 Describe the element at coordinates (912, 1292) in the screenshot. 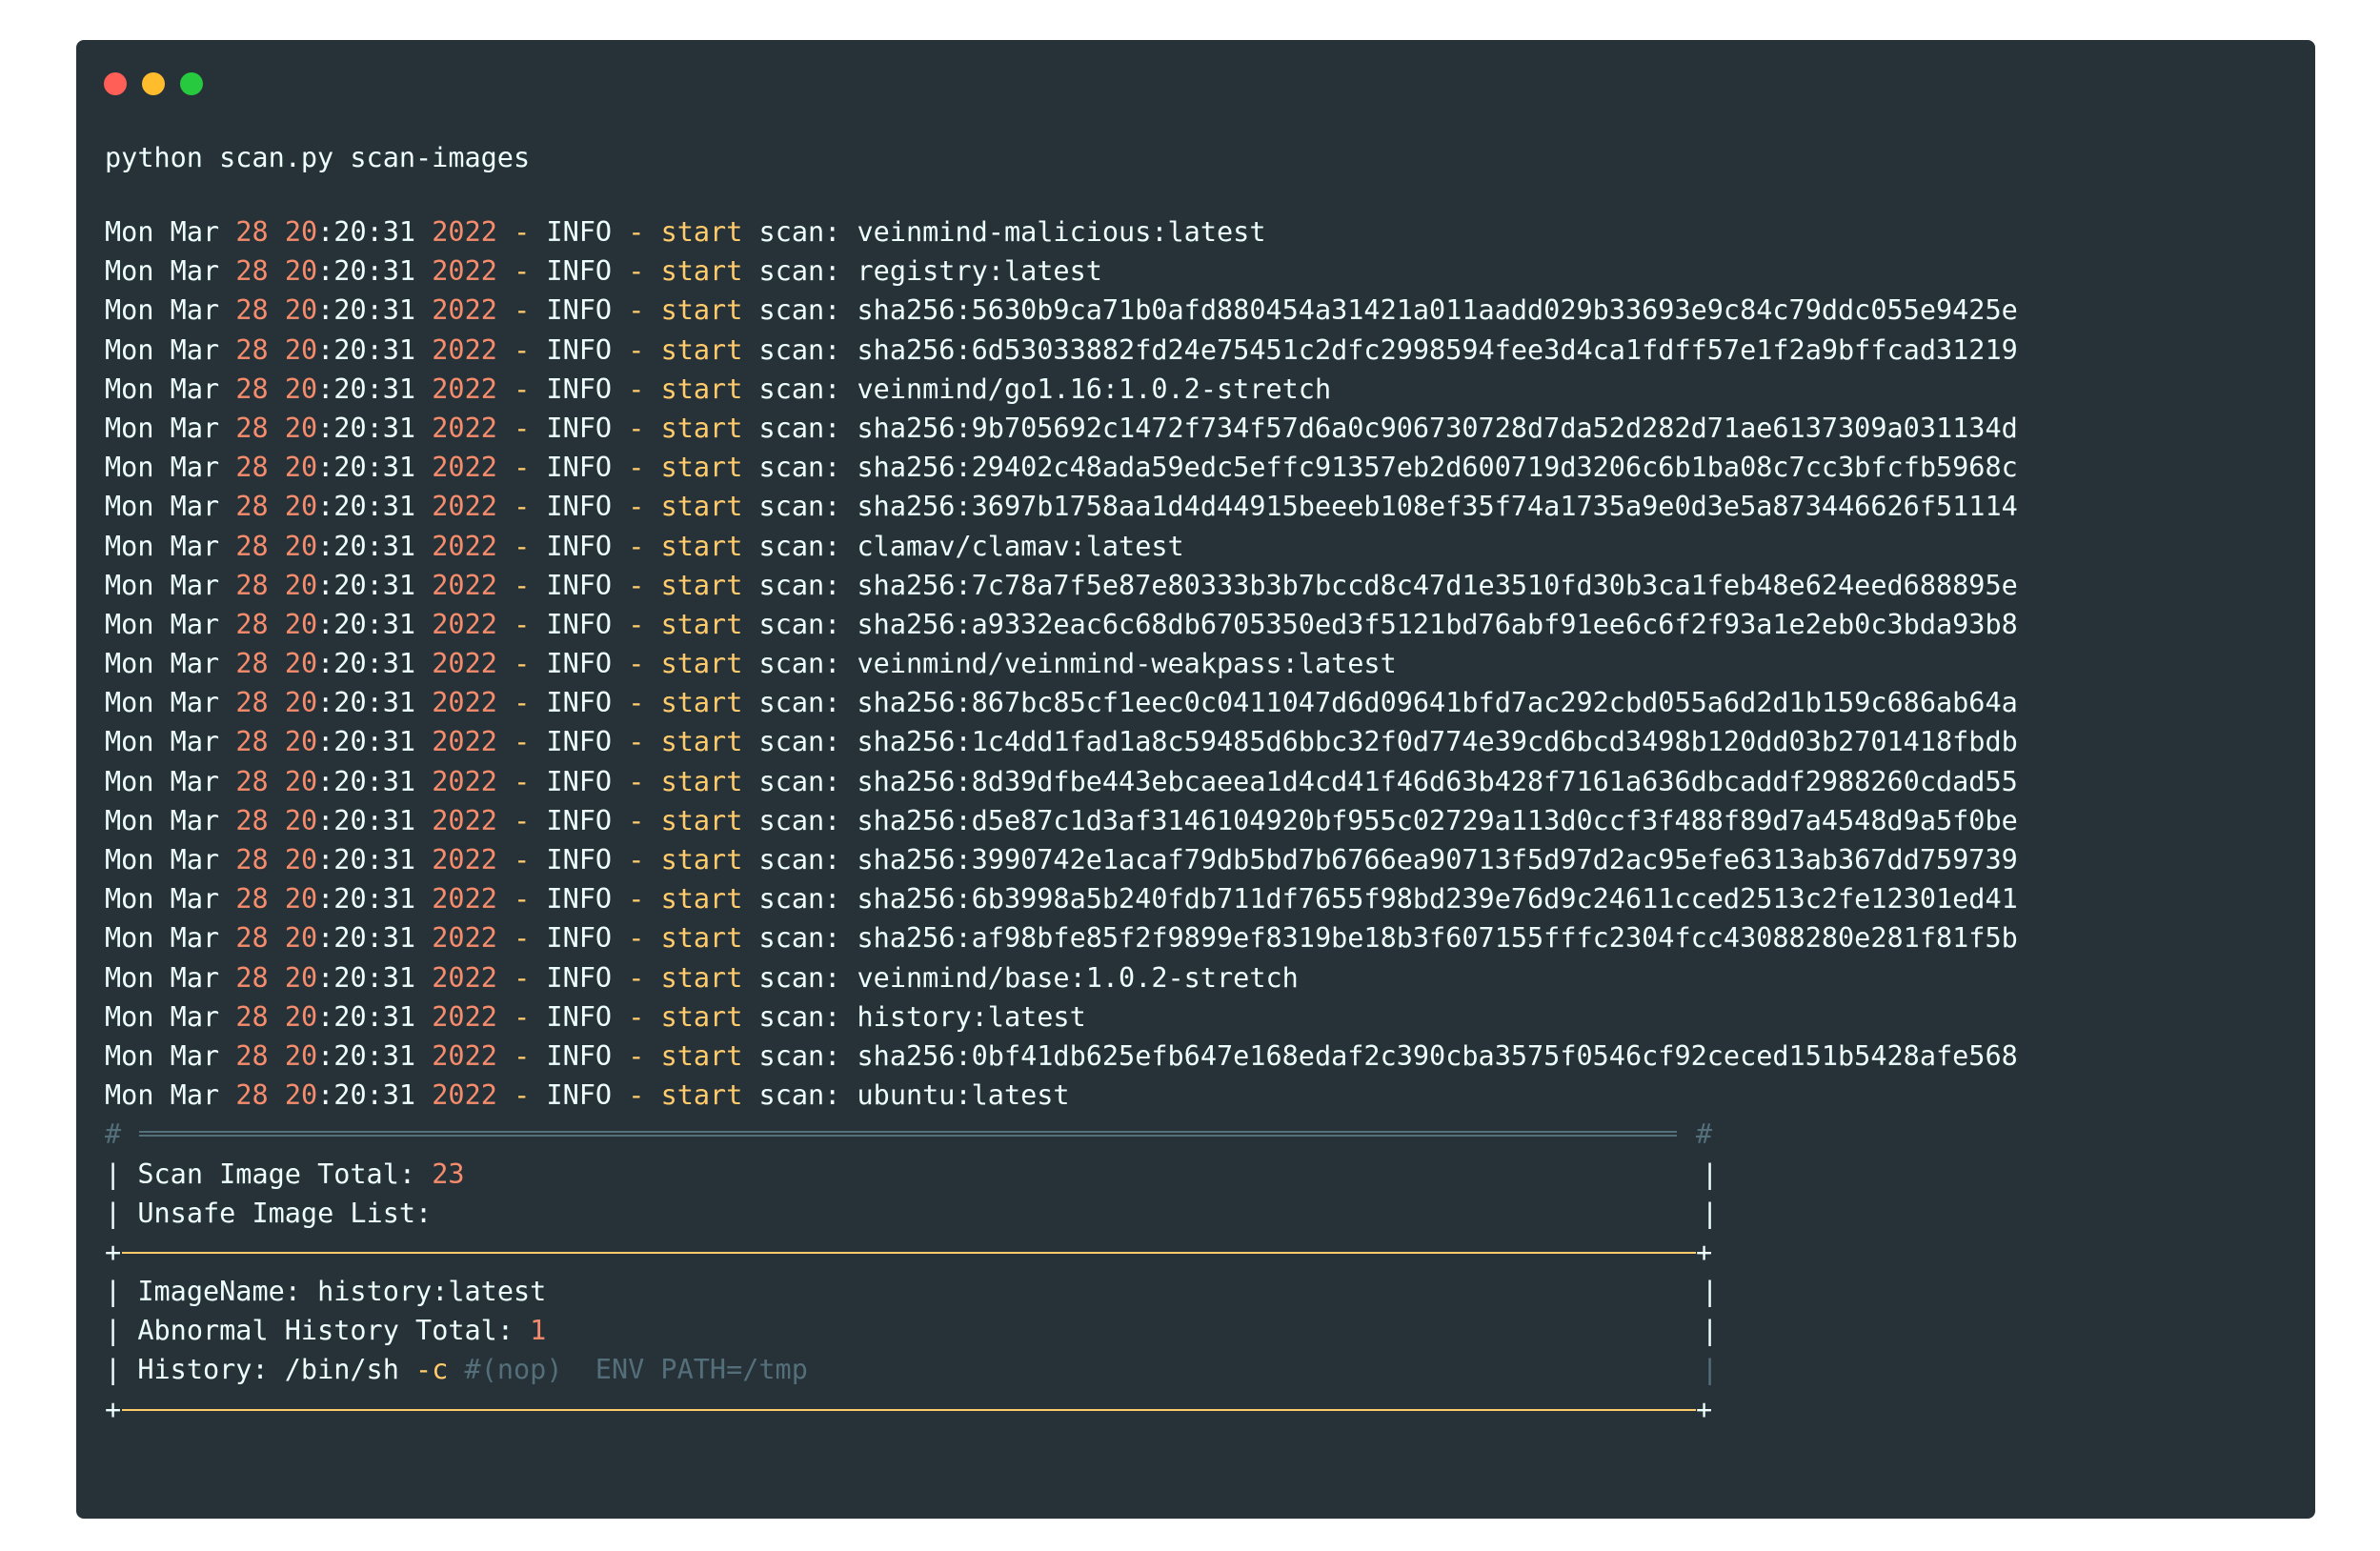

I see `image-name-row: | ImageName: history:latest |` at that location.